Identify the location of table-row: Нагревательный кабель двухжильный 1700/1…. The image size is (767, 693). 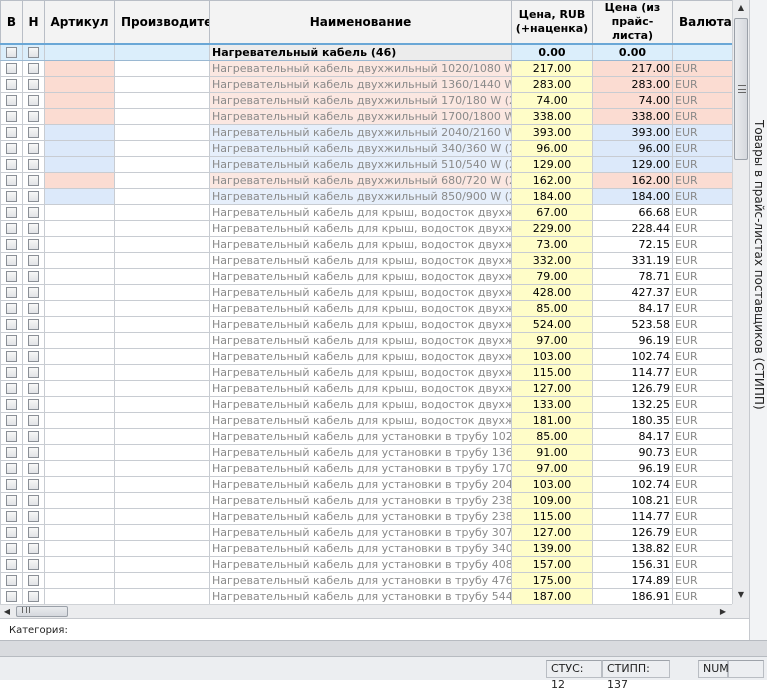
(366, 116).